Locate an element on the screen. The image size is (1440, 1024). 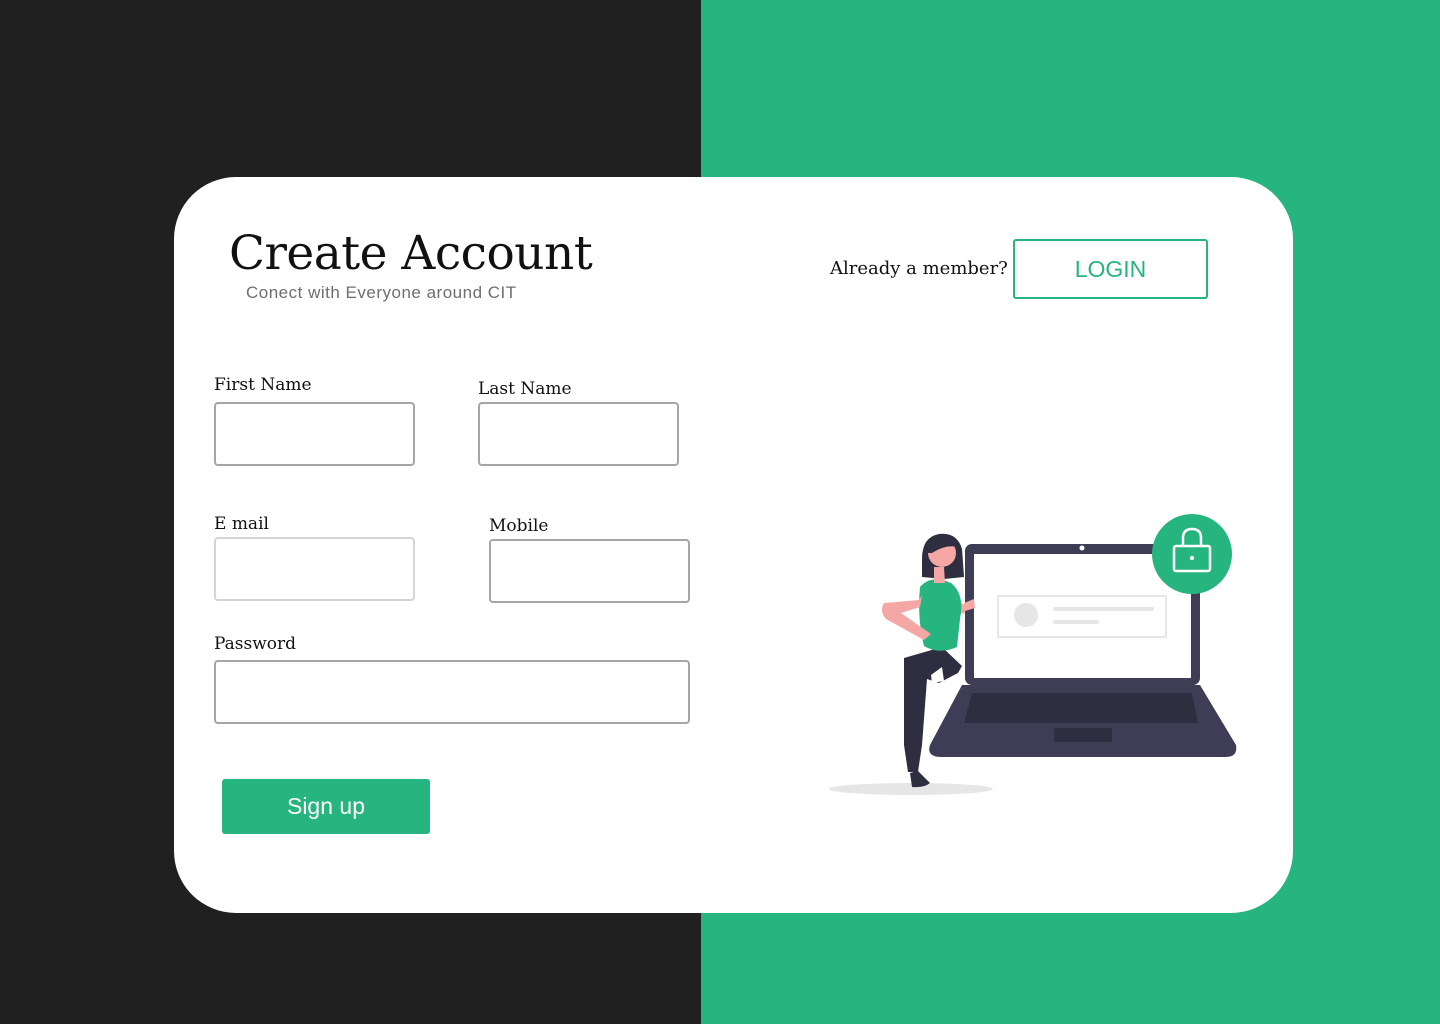
page-subtitle: Conect with Everyone around CIT is located at coordinates (381, 292).